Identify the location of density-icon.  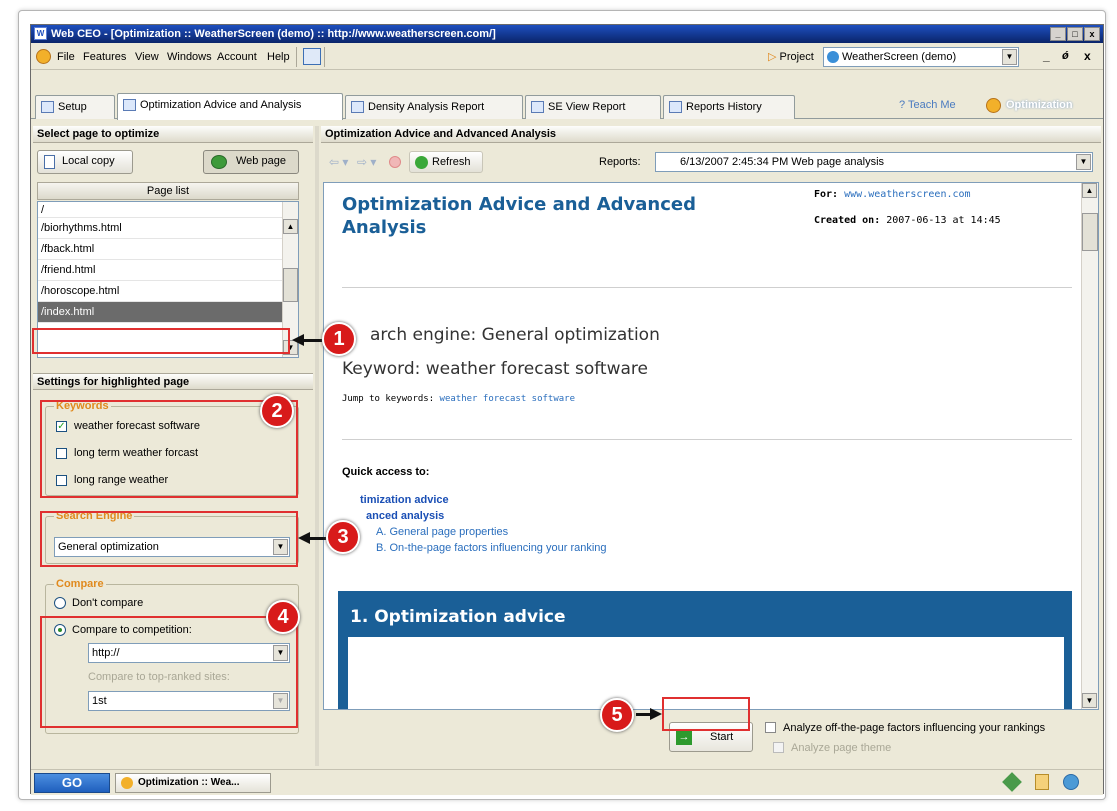
(357, 107).